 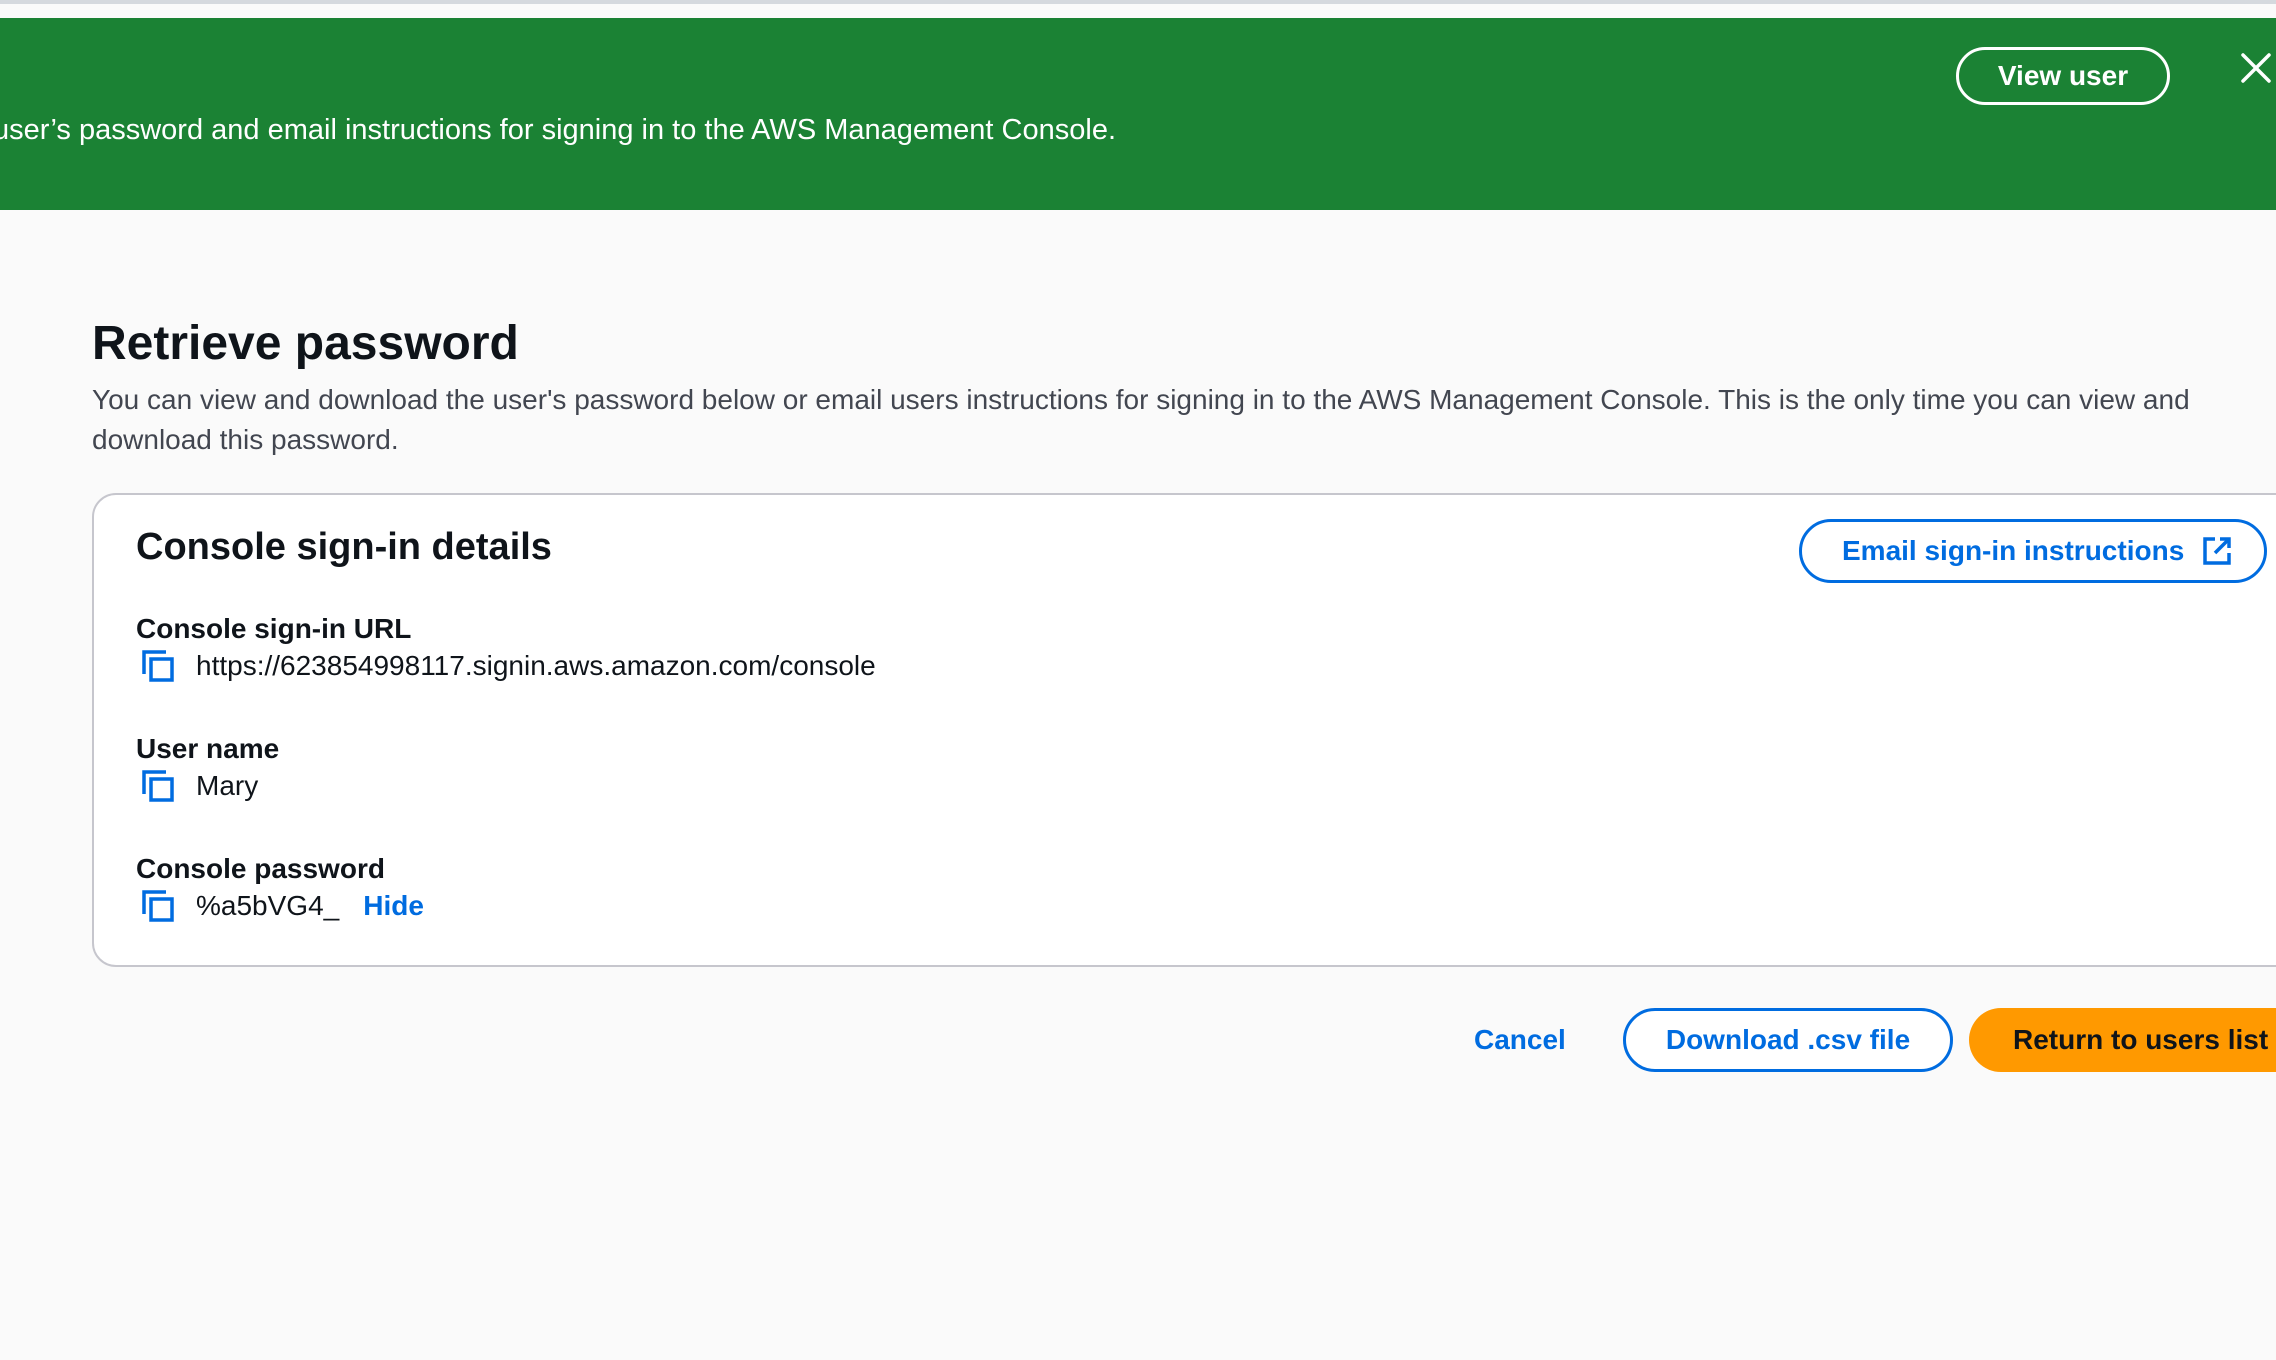 I want to click on page-title: Retrieve password, so click(x=305, y=343).